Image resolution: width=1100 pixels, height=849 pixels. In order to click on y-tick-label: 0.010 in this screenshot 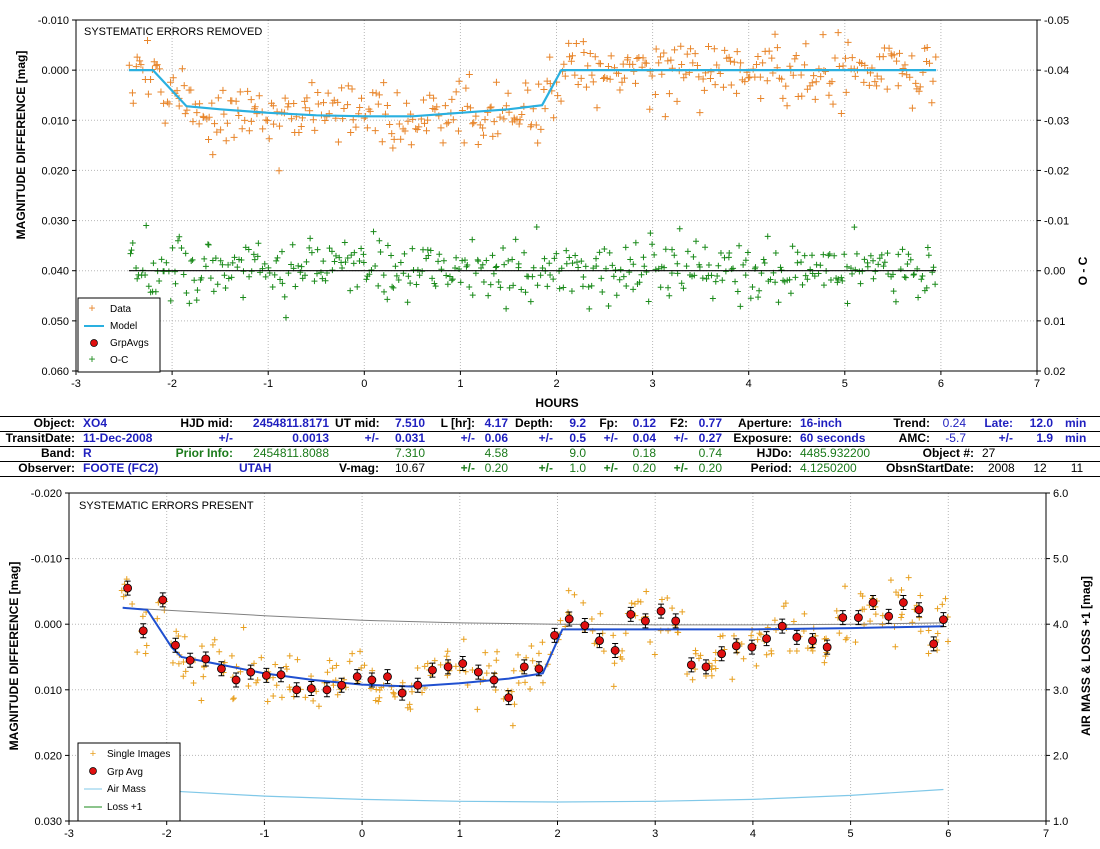, I will do `click(48, 691)`.